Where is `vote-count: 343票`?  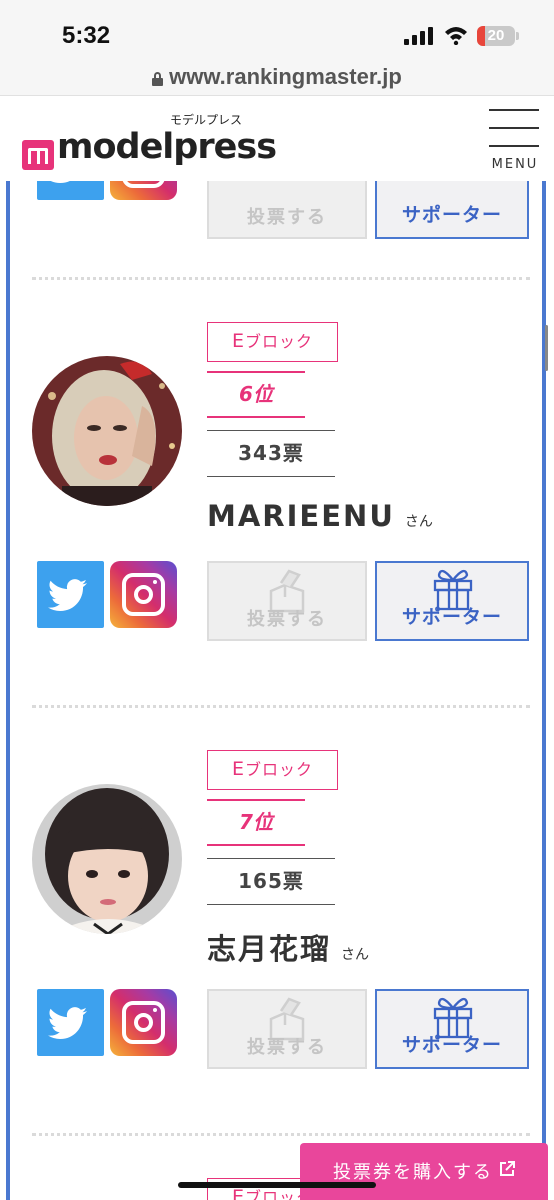
vote-count: 343票 is located at coordinates (271, 453).